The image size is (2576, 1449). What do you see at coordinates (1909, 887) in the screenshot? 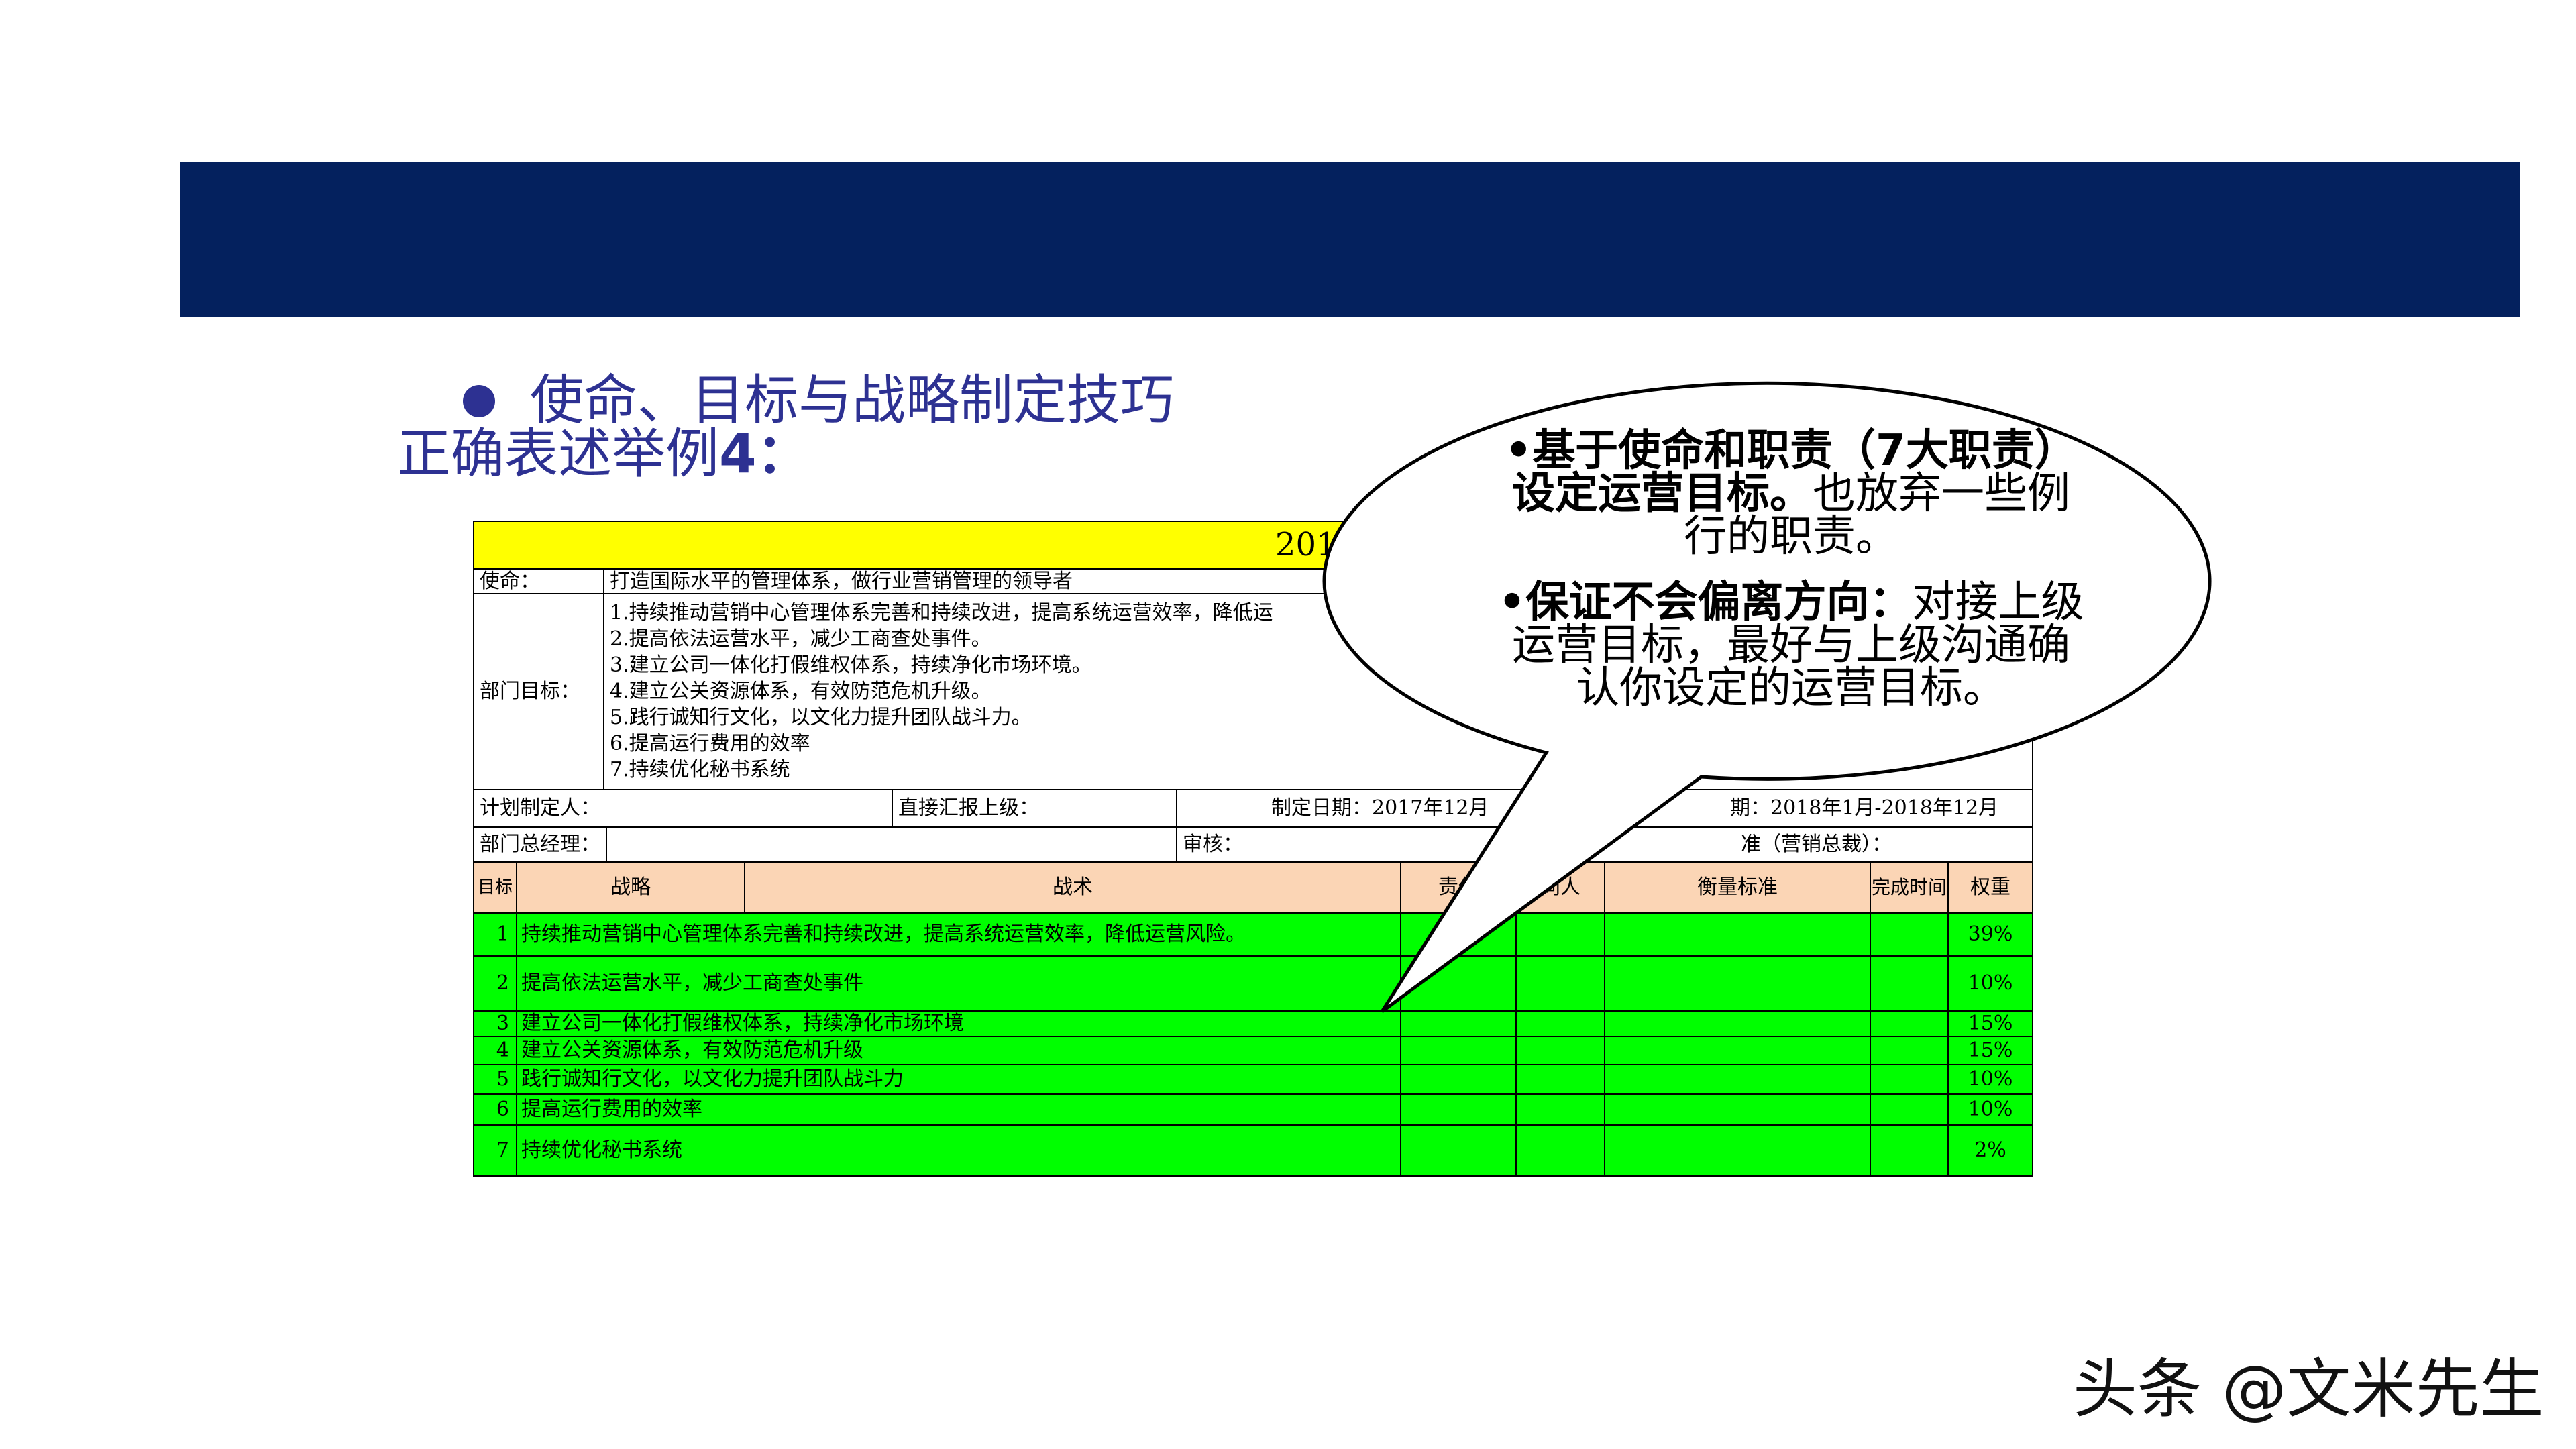
I see `col-deadline: 完成时间` at bounding box center [1909, 887].